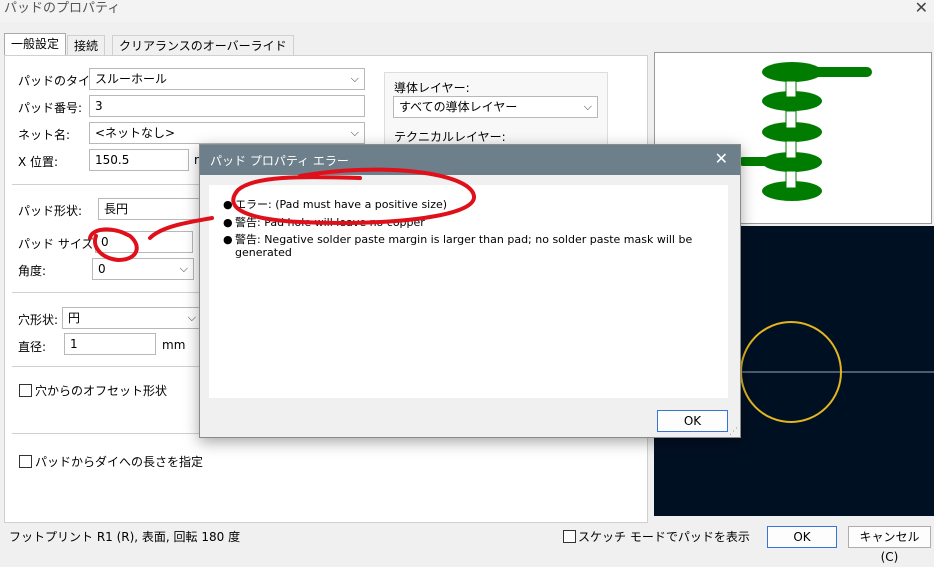 Image resolution: width=934 pixels, height=567 pixels. I want to click on red-annotation-overlay, so click(282, 215).